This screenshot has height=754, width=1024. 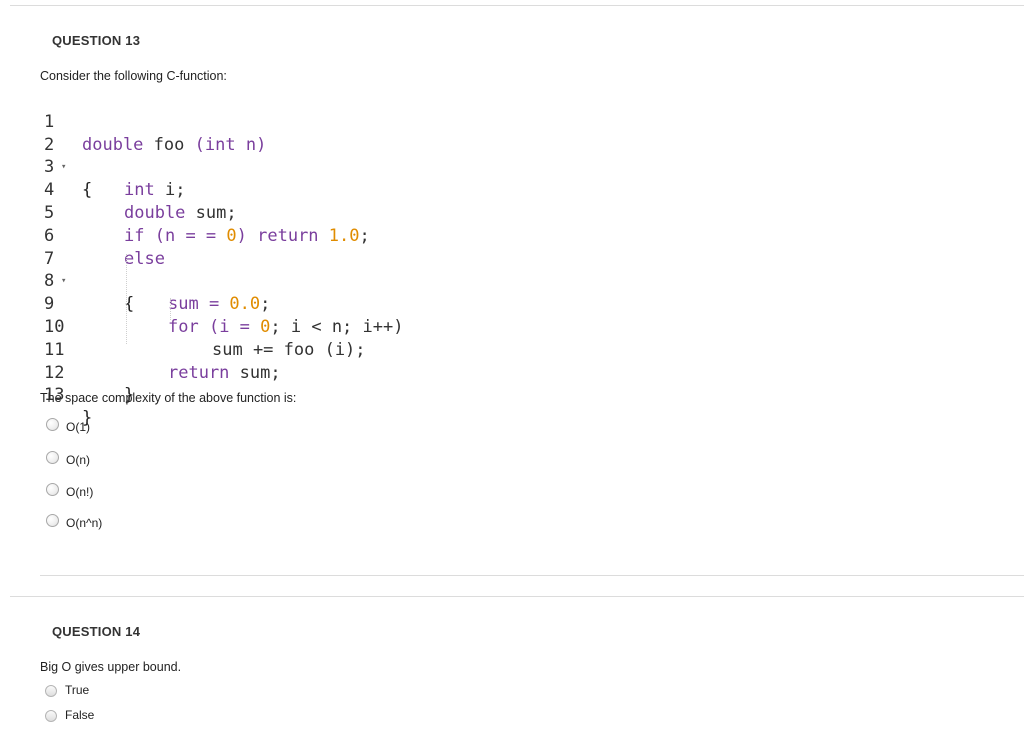 I want to click on radio-option-onn, so click(x=52, y=520).